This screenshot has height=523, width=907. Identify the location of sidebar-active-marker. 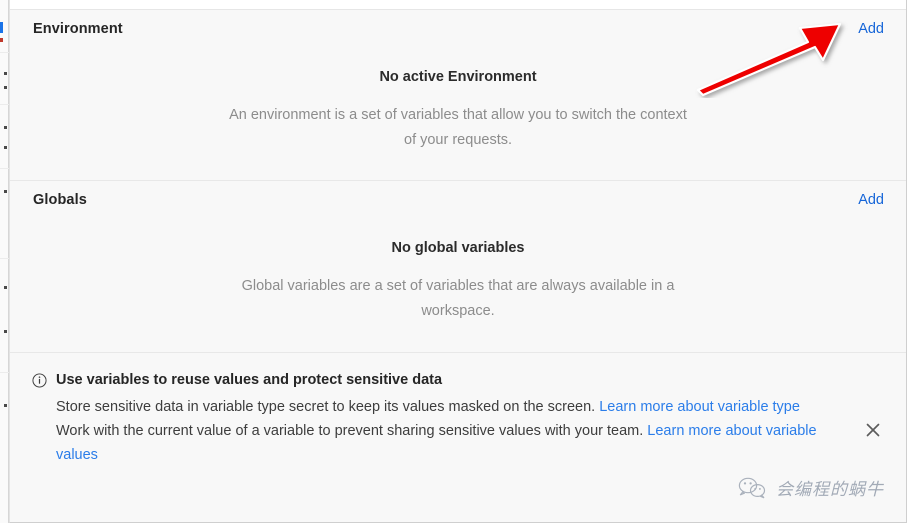
(1, 27).